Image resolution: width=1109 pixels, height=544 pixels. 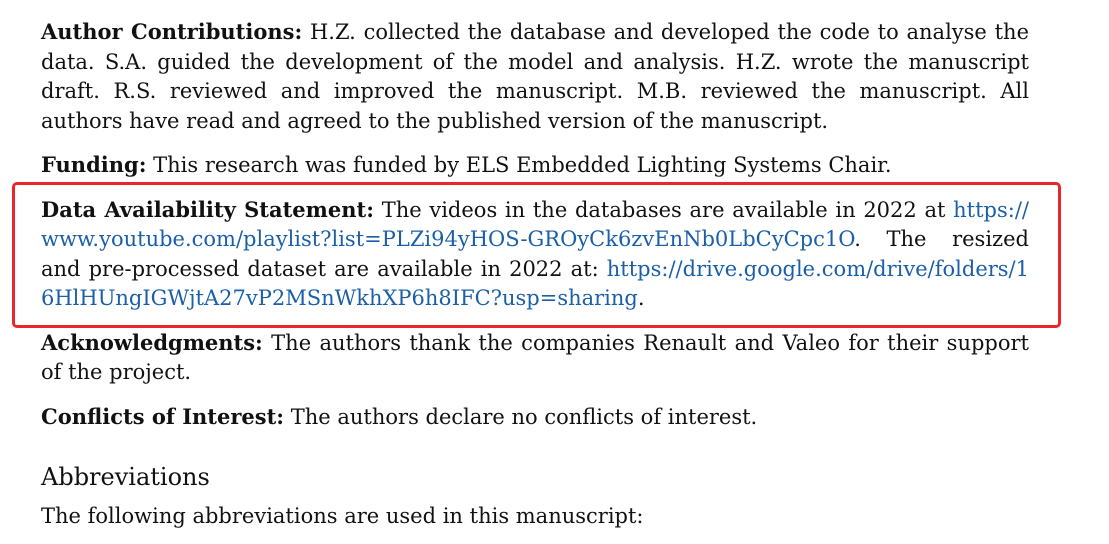 What do you see at coordinates (94, 164) in the screenshot?
I see `funding-label: Funding:` at bounding box center [94, 164].